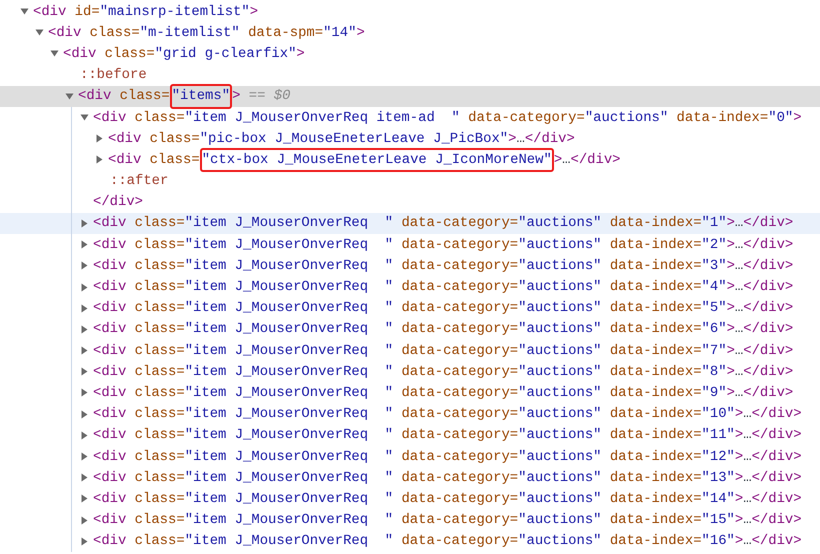 The width and height of the screenshot is (820, 554). I want to click on attribute-value: "6", so click(714, 329).